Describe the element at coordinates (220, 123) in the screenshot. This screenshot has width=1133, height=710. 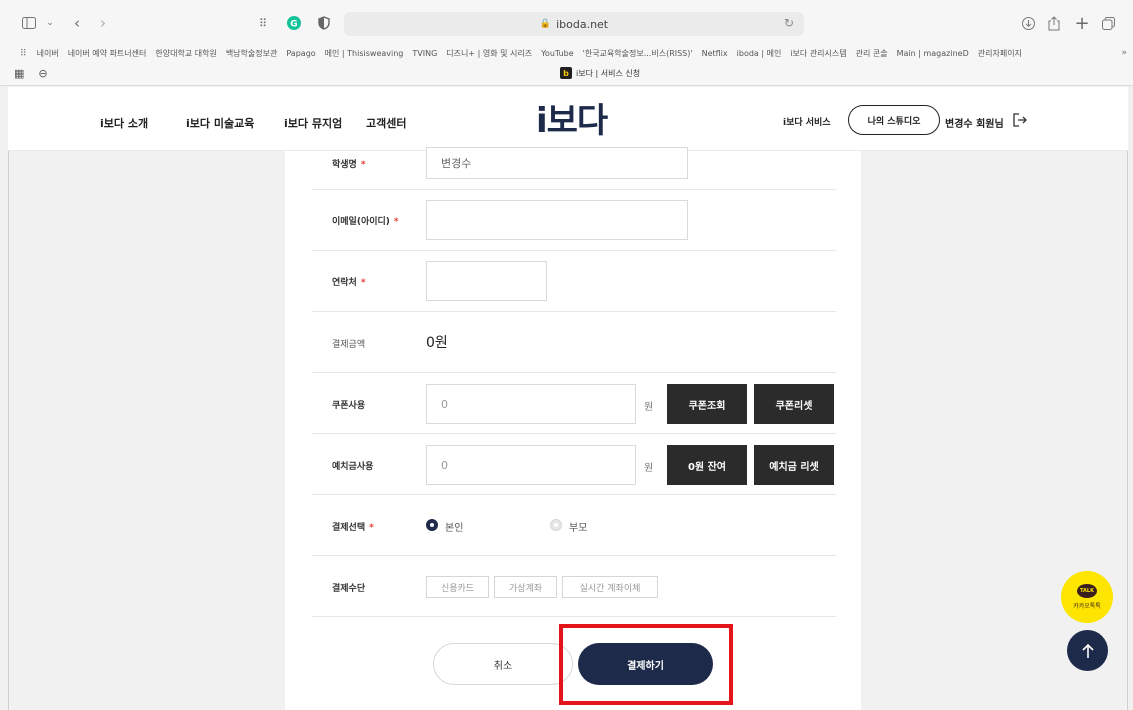
I see `nav-link-art-education: i보다 미술교육` at that location.